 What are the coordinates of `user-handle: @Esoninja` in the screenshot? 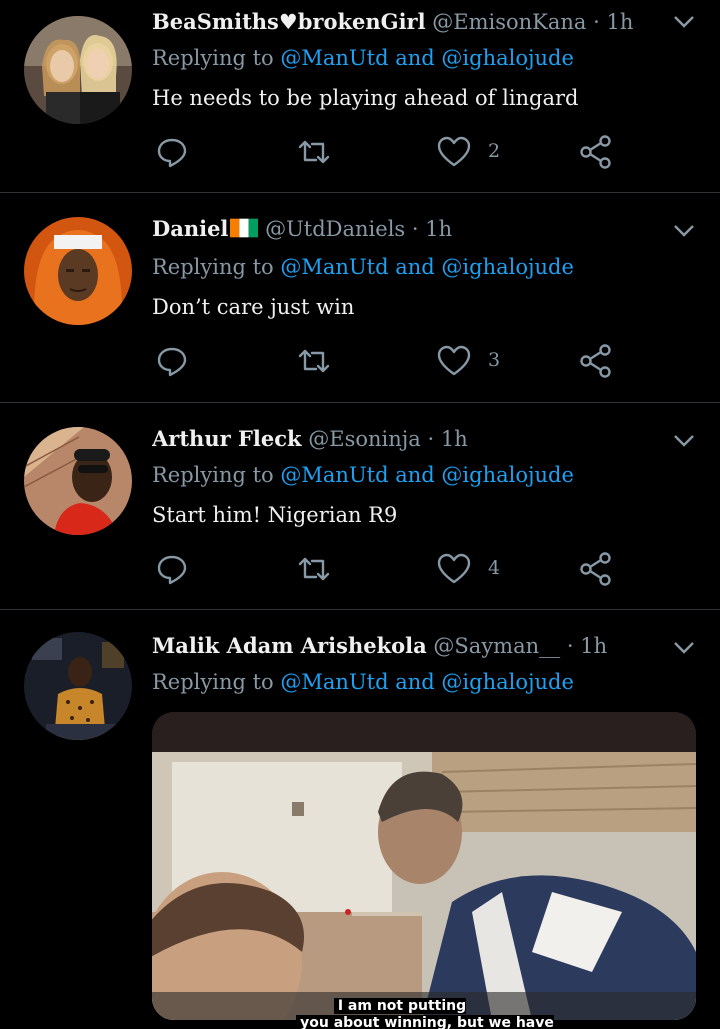 It's located at (364, 439).